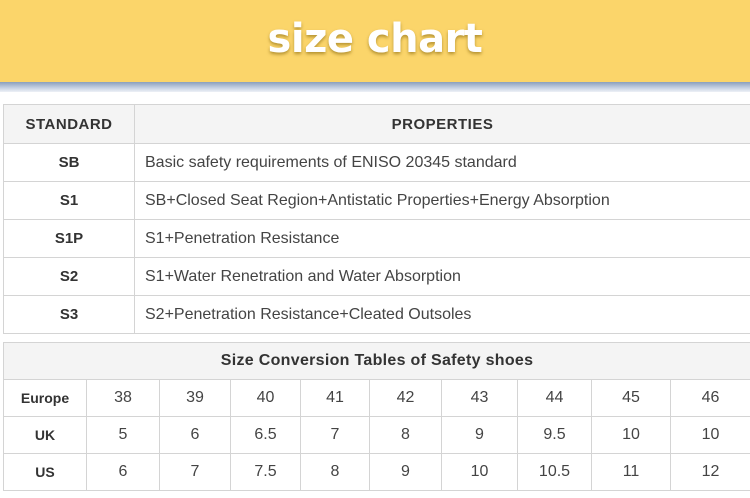  I want to click on size-table-caption: Size Conversion Tables of Safety shoes, so click(376, 361).